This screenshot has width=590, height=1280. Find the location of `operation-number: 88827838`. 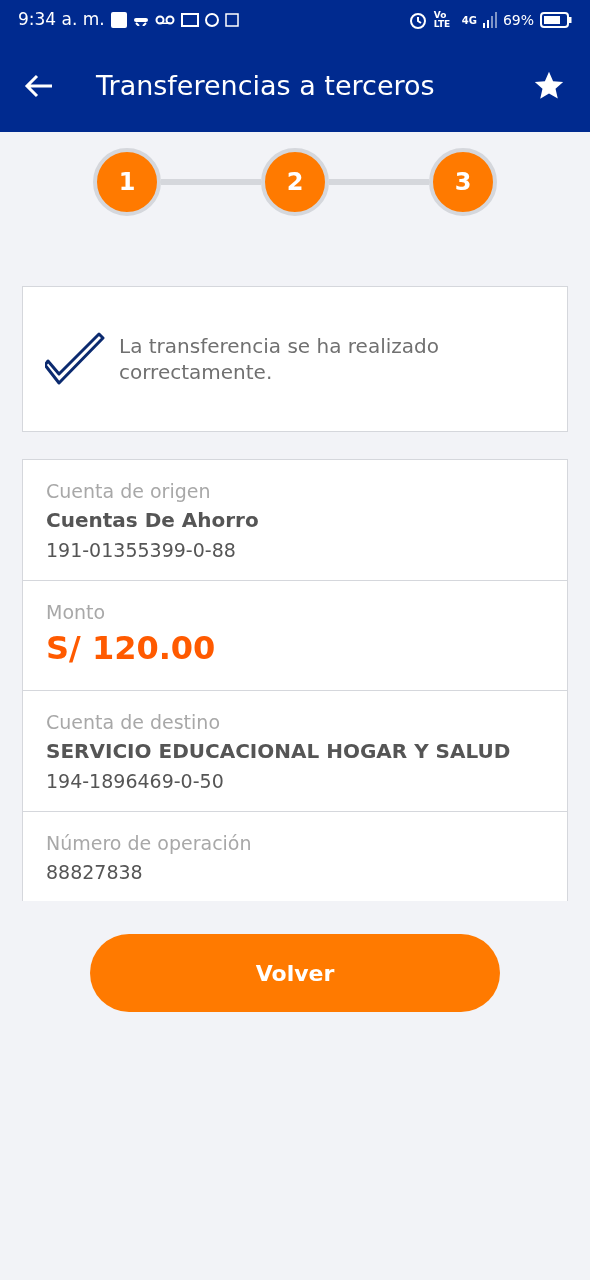

operation-number: 88827838 is located at coordinates (95, 872).